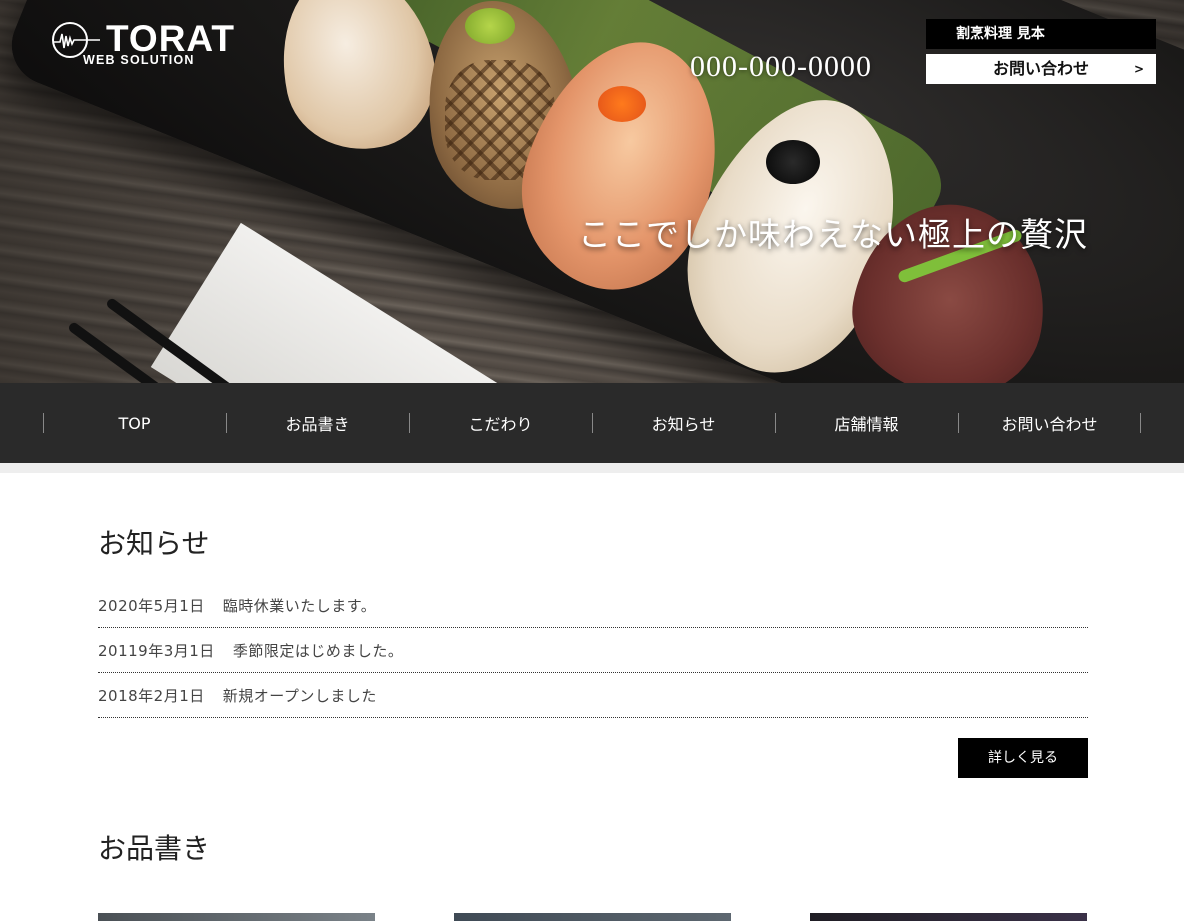  I want to click on news-more-button: 詳しく見る, so click(1023, 758).